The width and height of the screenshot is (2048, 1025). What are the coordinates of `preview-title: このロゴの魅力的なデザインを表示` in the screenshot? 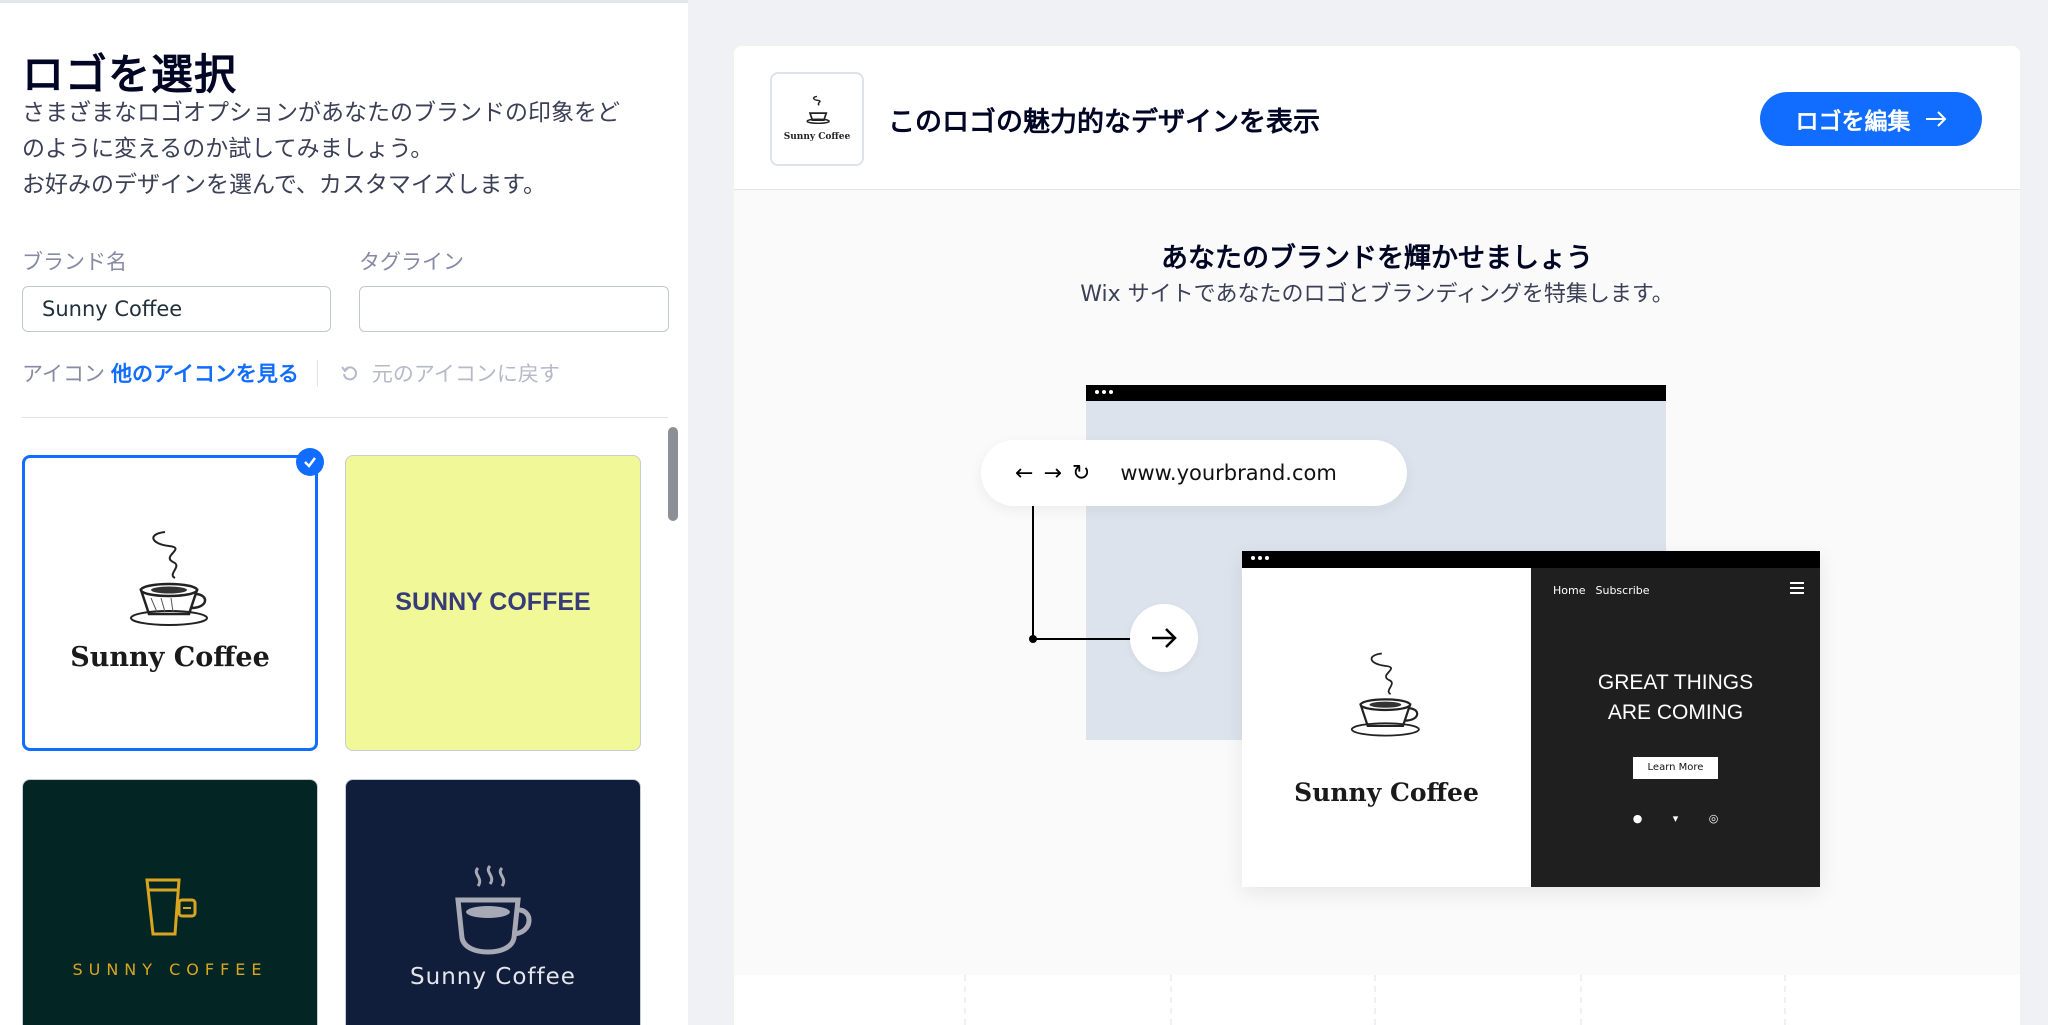 It's located at (1104, 122).